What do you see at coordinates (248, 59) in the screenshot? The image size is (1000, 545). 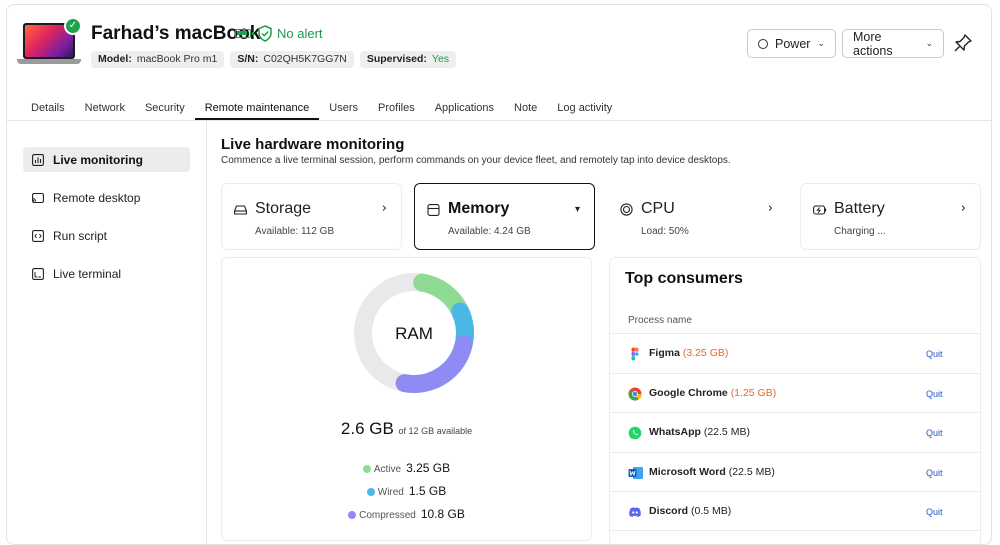 I see `chip-label: S/N:` at bounding box center [248, 59].